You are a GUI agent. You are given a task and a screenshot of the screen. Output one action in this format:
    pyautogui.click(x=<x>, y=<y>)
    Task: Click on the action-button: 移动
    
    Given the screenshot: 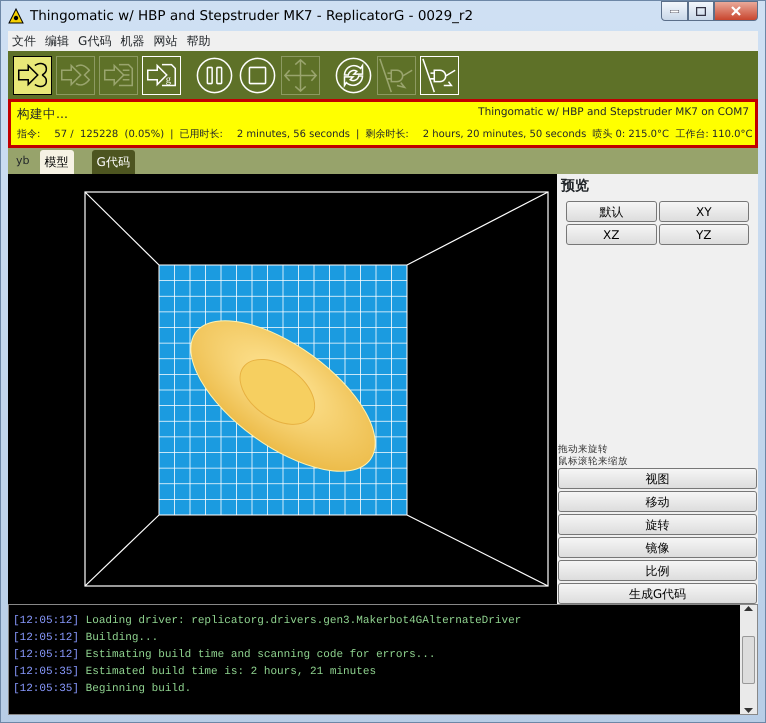 What is the action you would take?
    pyautogui.click(x=657, y=501)
    